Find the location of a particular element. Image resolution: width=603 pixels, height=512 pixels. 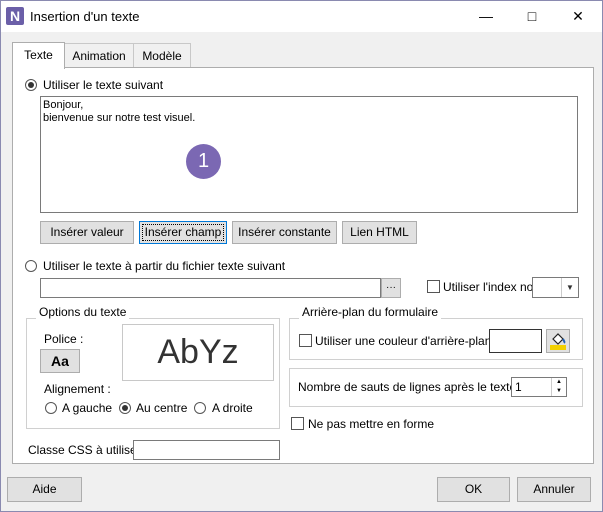

file-path-input is located at coordinates (210, 288).